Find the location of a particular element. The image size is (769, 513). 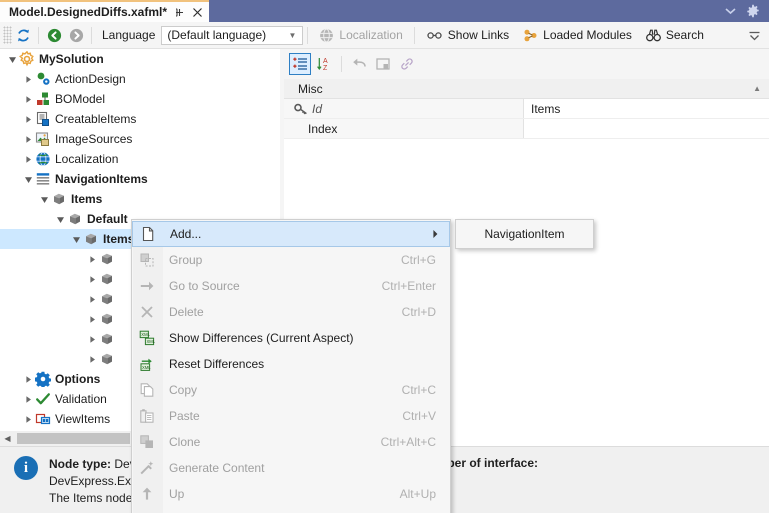

chevron-down-icon: ▼ is located at coordinates (292, 35).